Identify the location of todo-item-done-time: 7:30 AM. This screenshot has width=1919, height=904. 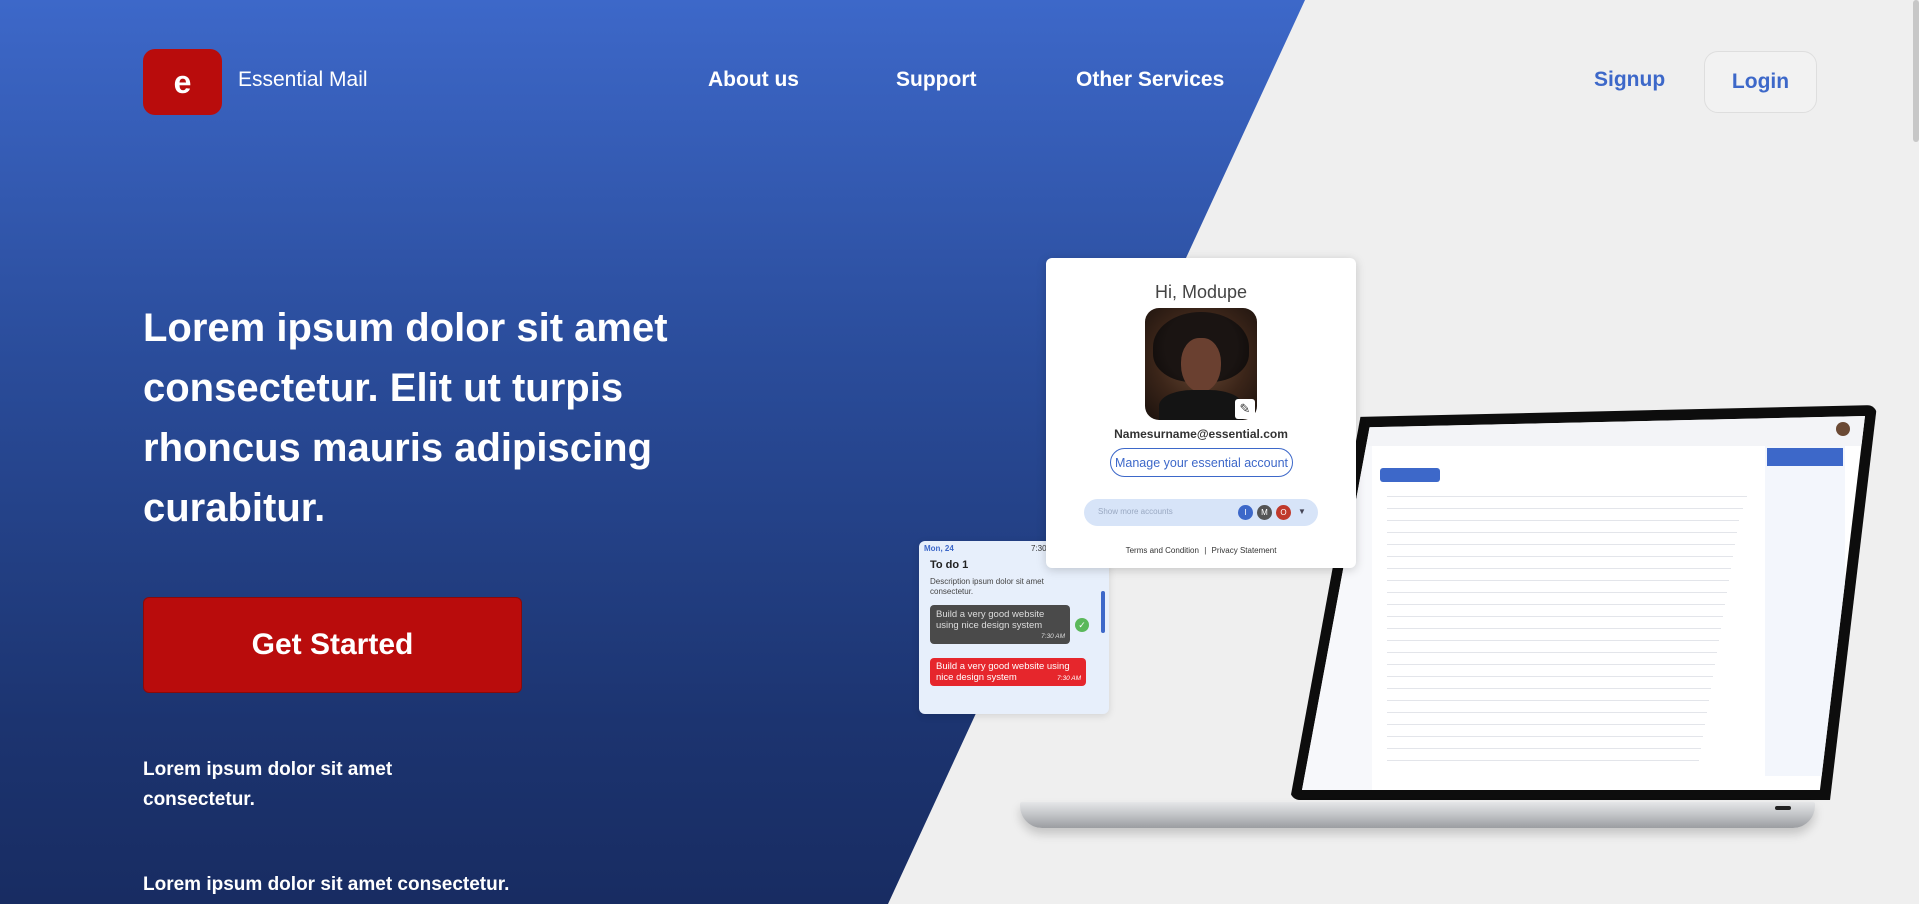
(1053, 636).